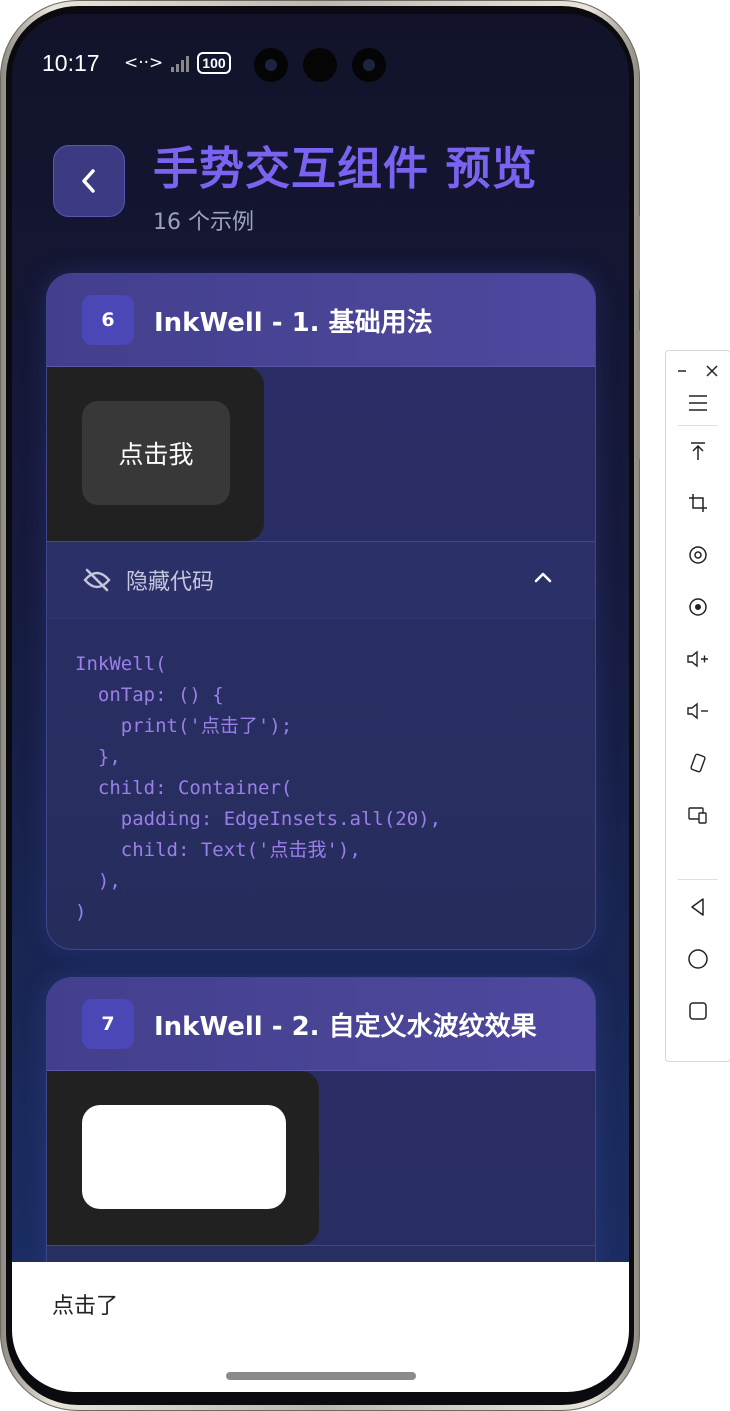  I want to click on nav-home-button, so click(698, 959).